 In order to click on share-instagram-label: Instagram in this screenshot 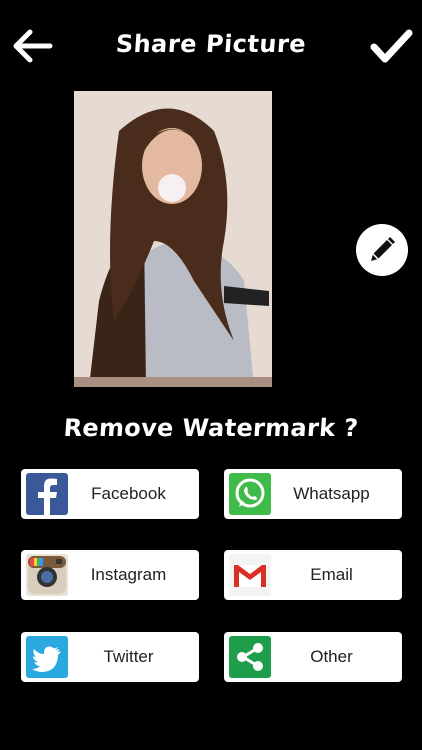, I will do `click(128, 574)`.